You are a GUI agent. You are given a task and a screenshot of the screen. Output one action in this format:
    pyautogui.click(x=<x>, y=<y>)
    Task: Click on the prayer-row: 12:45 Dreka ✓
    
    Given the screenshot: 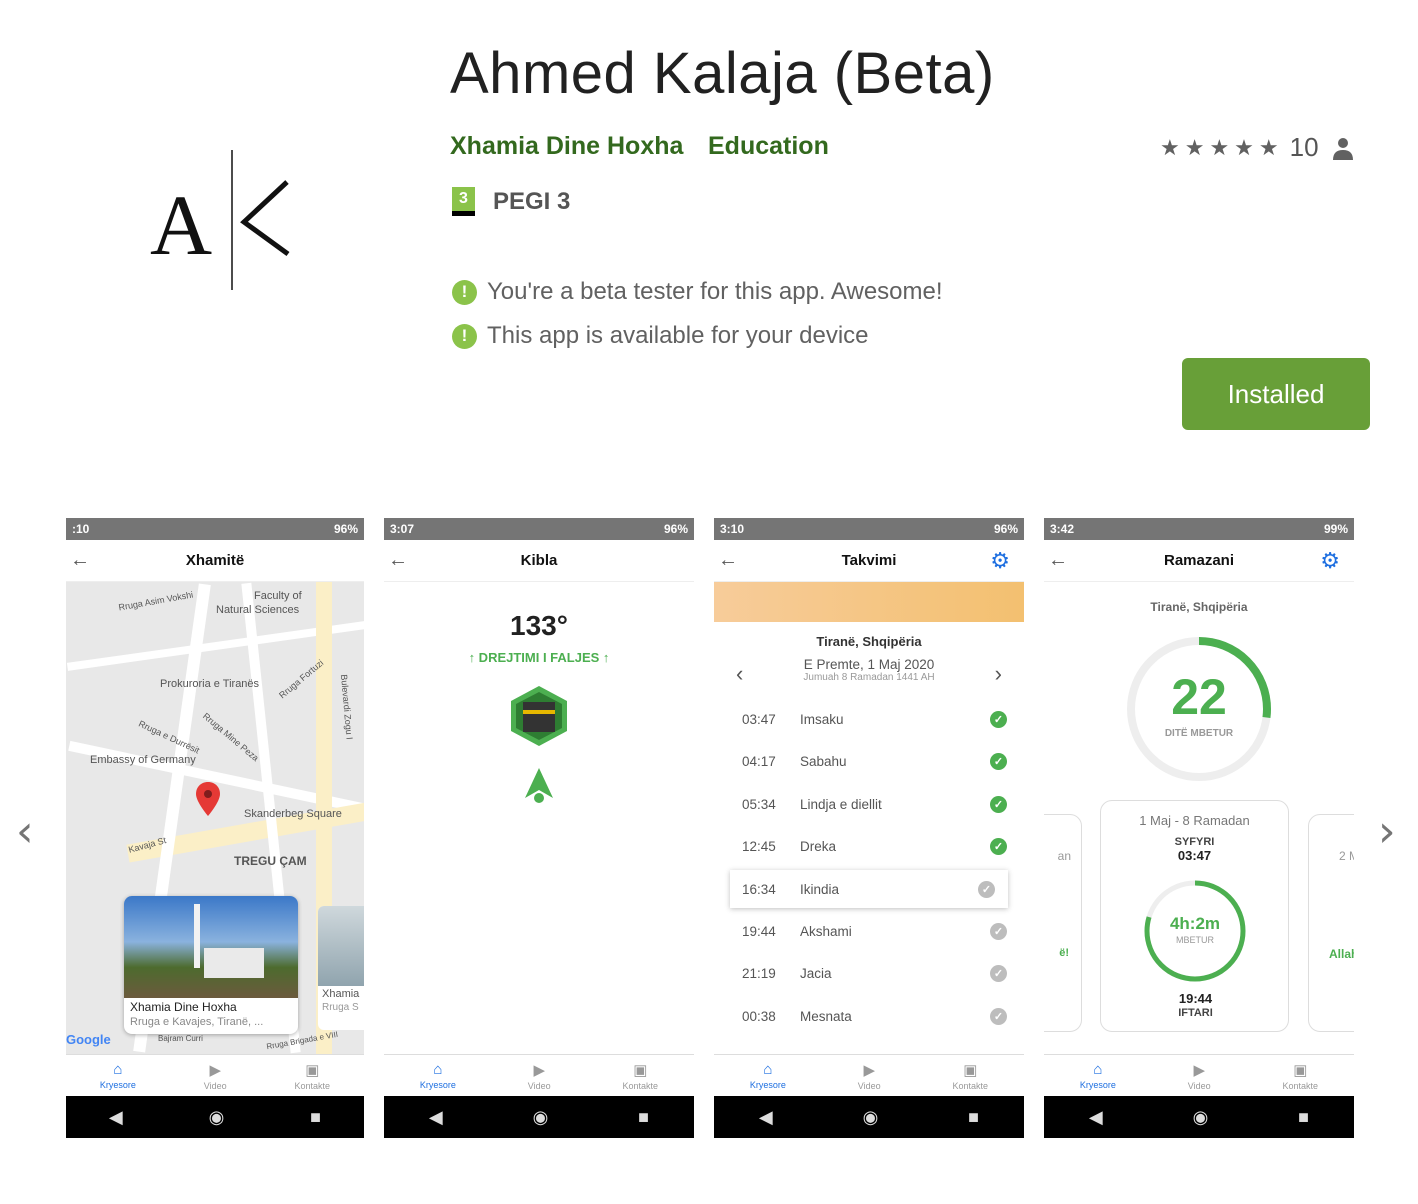 What is the action you would take?
    pyautogui.click(x=869, y=847)
    